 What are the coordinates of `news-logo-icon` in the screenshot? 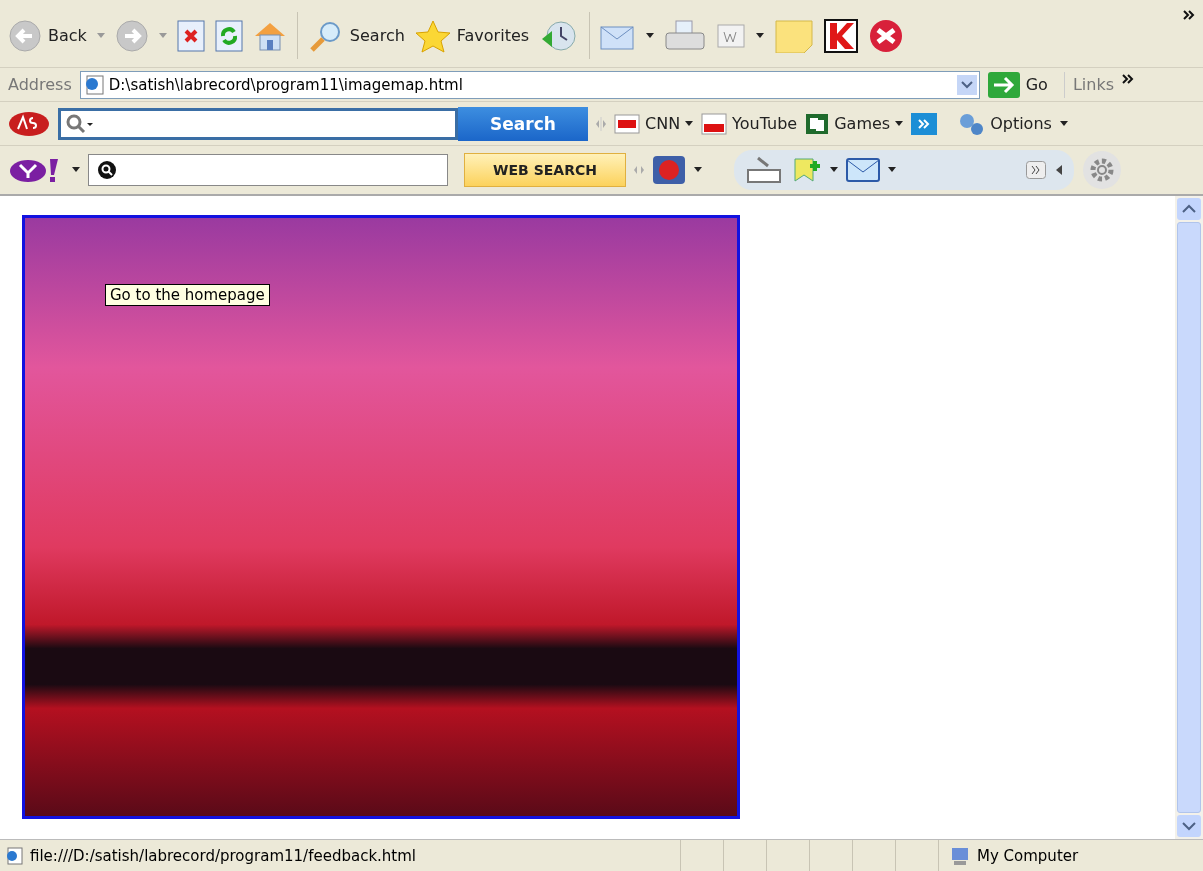 It's located at (627, 123).